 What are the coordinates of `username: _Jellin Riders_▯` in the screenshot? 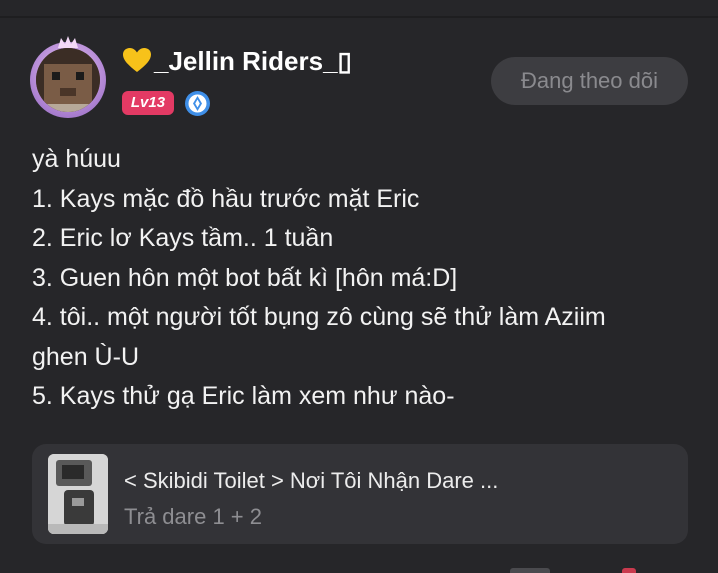 It's located at (237, 63).